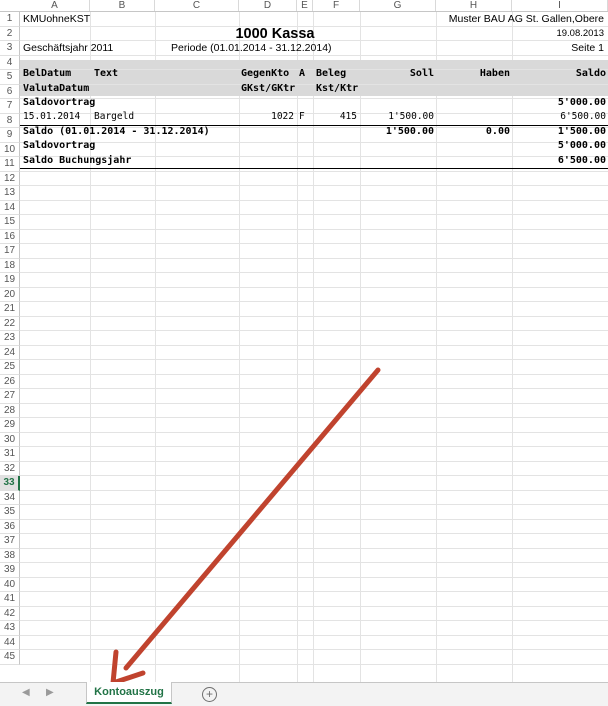  What do you see at coordinates (304, 628) in the screenshot?
I see `spreadsheet-row: 43` at bounding box center [304, 628].